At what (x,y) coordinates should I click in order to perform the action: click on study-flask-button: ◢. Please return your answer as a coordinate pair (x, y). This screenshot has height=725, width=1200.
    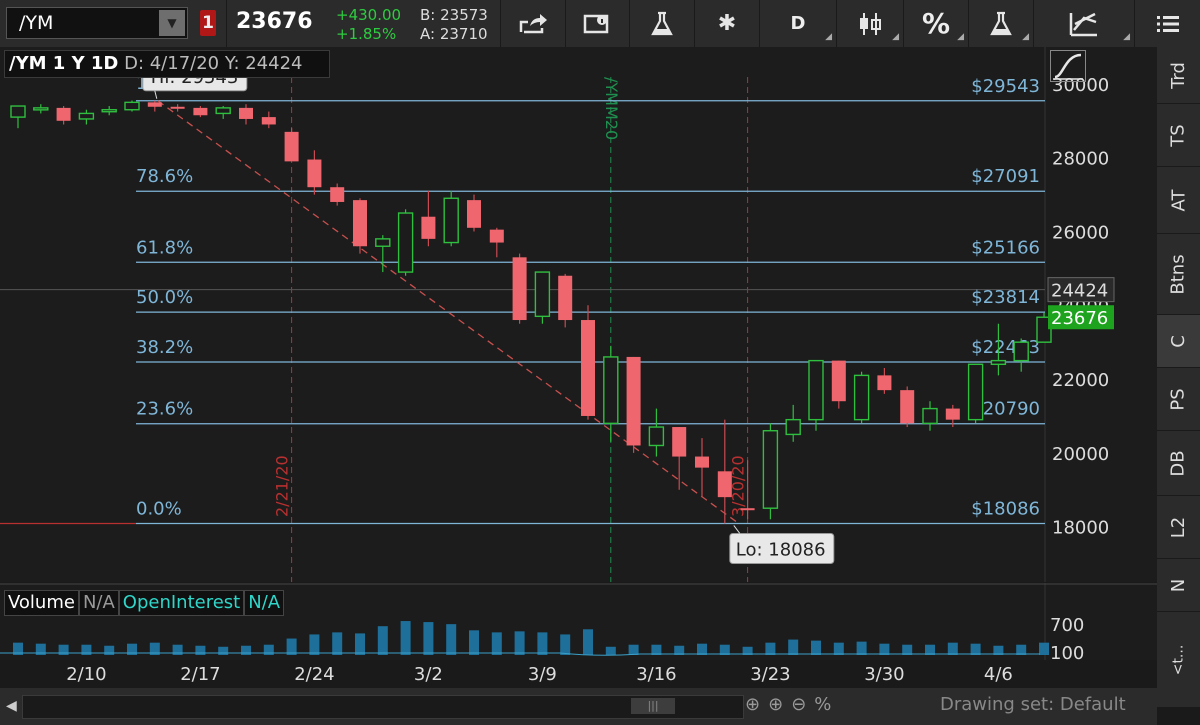
    Looking at the image, I should click on (1001, 23).